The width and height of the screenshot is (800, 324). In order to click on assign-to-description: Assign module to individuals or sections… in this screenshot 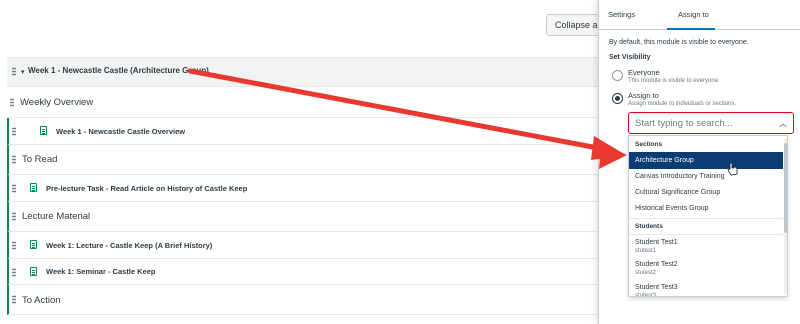, I will do `click(682, 104)`.